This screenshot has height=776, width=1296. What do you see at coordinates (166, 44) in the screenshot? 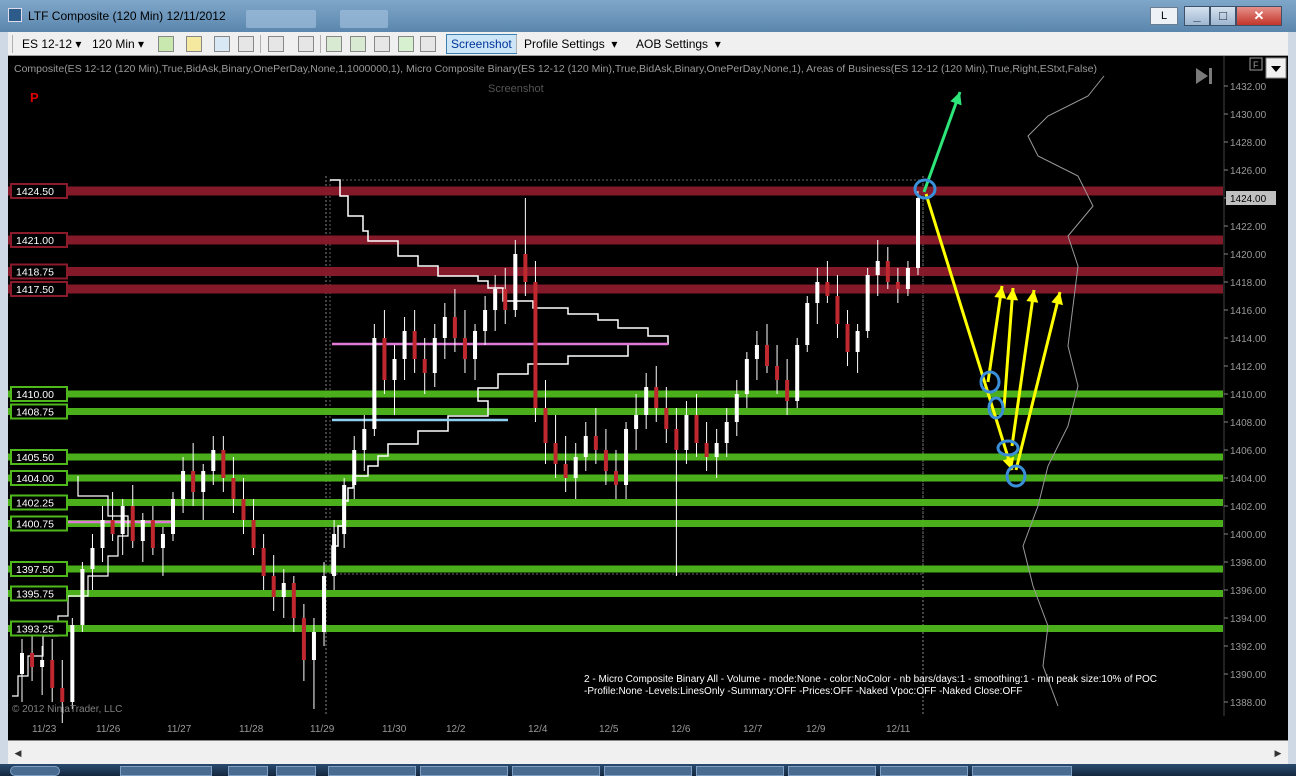
I see `bar-style-icon` at bounding box center [166, 44].